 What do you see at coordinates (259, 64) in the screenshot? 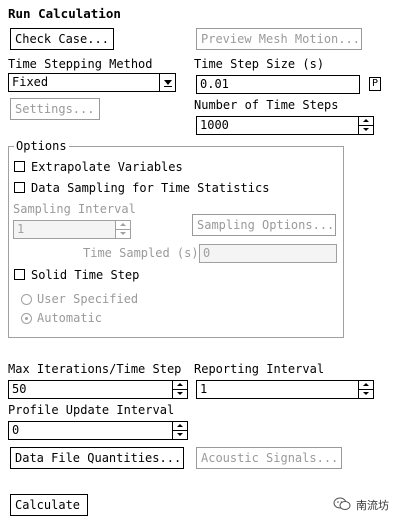
I see `time-step-size-label: Time Step Size (s)` at bounding box center [259, 64].